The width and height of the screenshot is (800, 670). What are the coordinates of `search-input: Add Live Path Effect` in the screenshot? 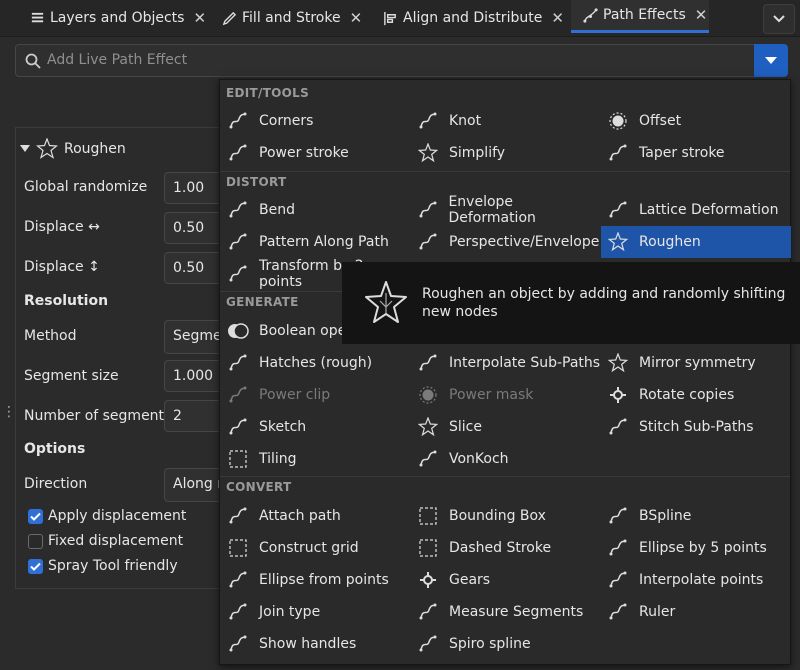 It's located at (385, 60).